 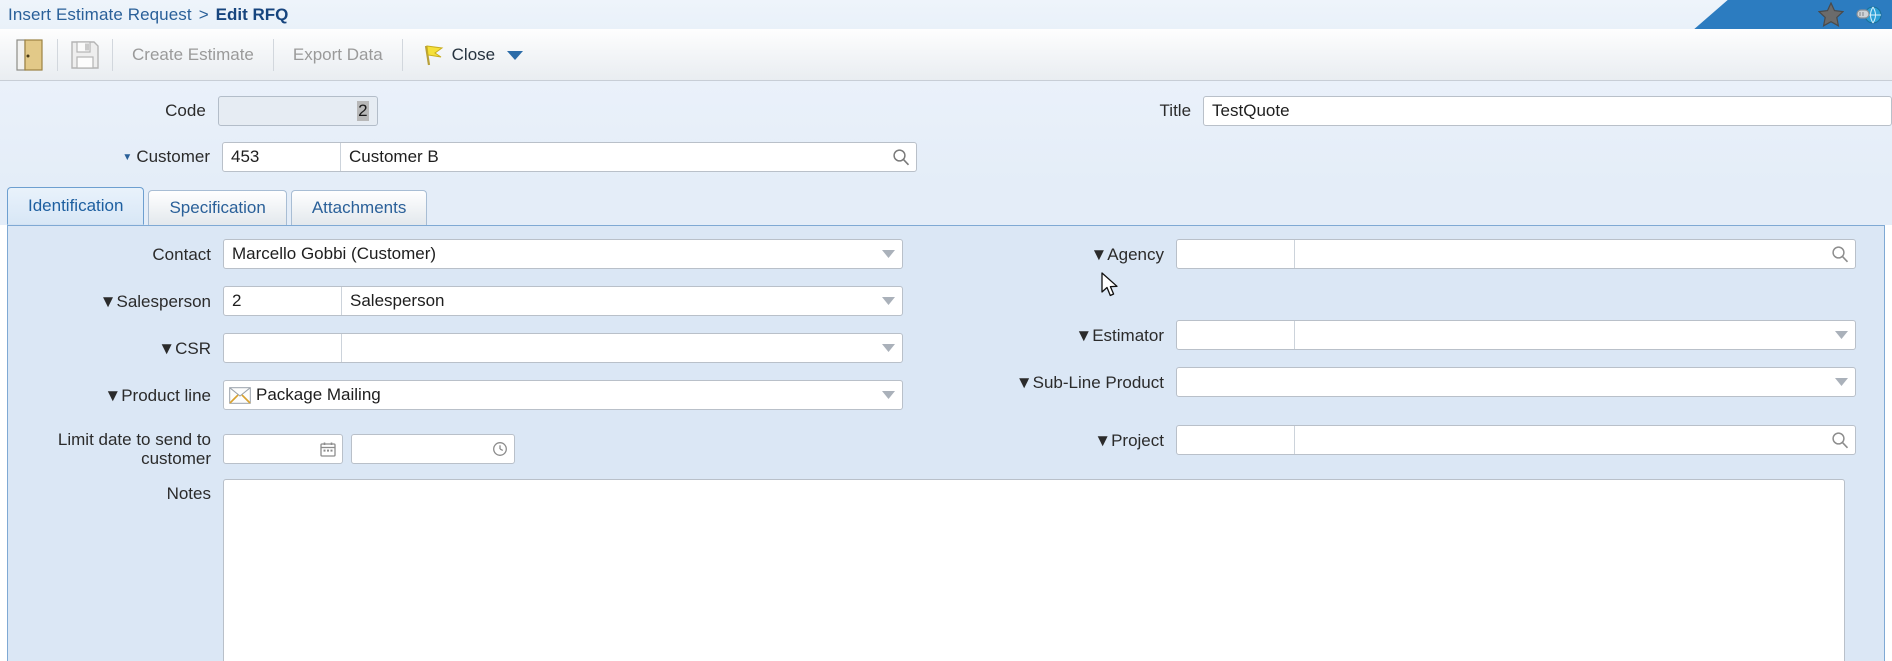 I want to click on product-line-label: ▼Product line, so click(x=157, y=395).